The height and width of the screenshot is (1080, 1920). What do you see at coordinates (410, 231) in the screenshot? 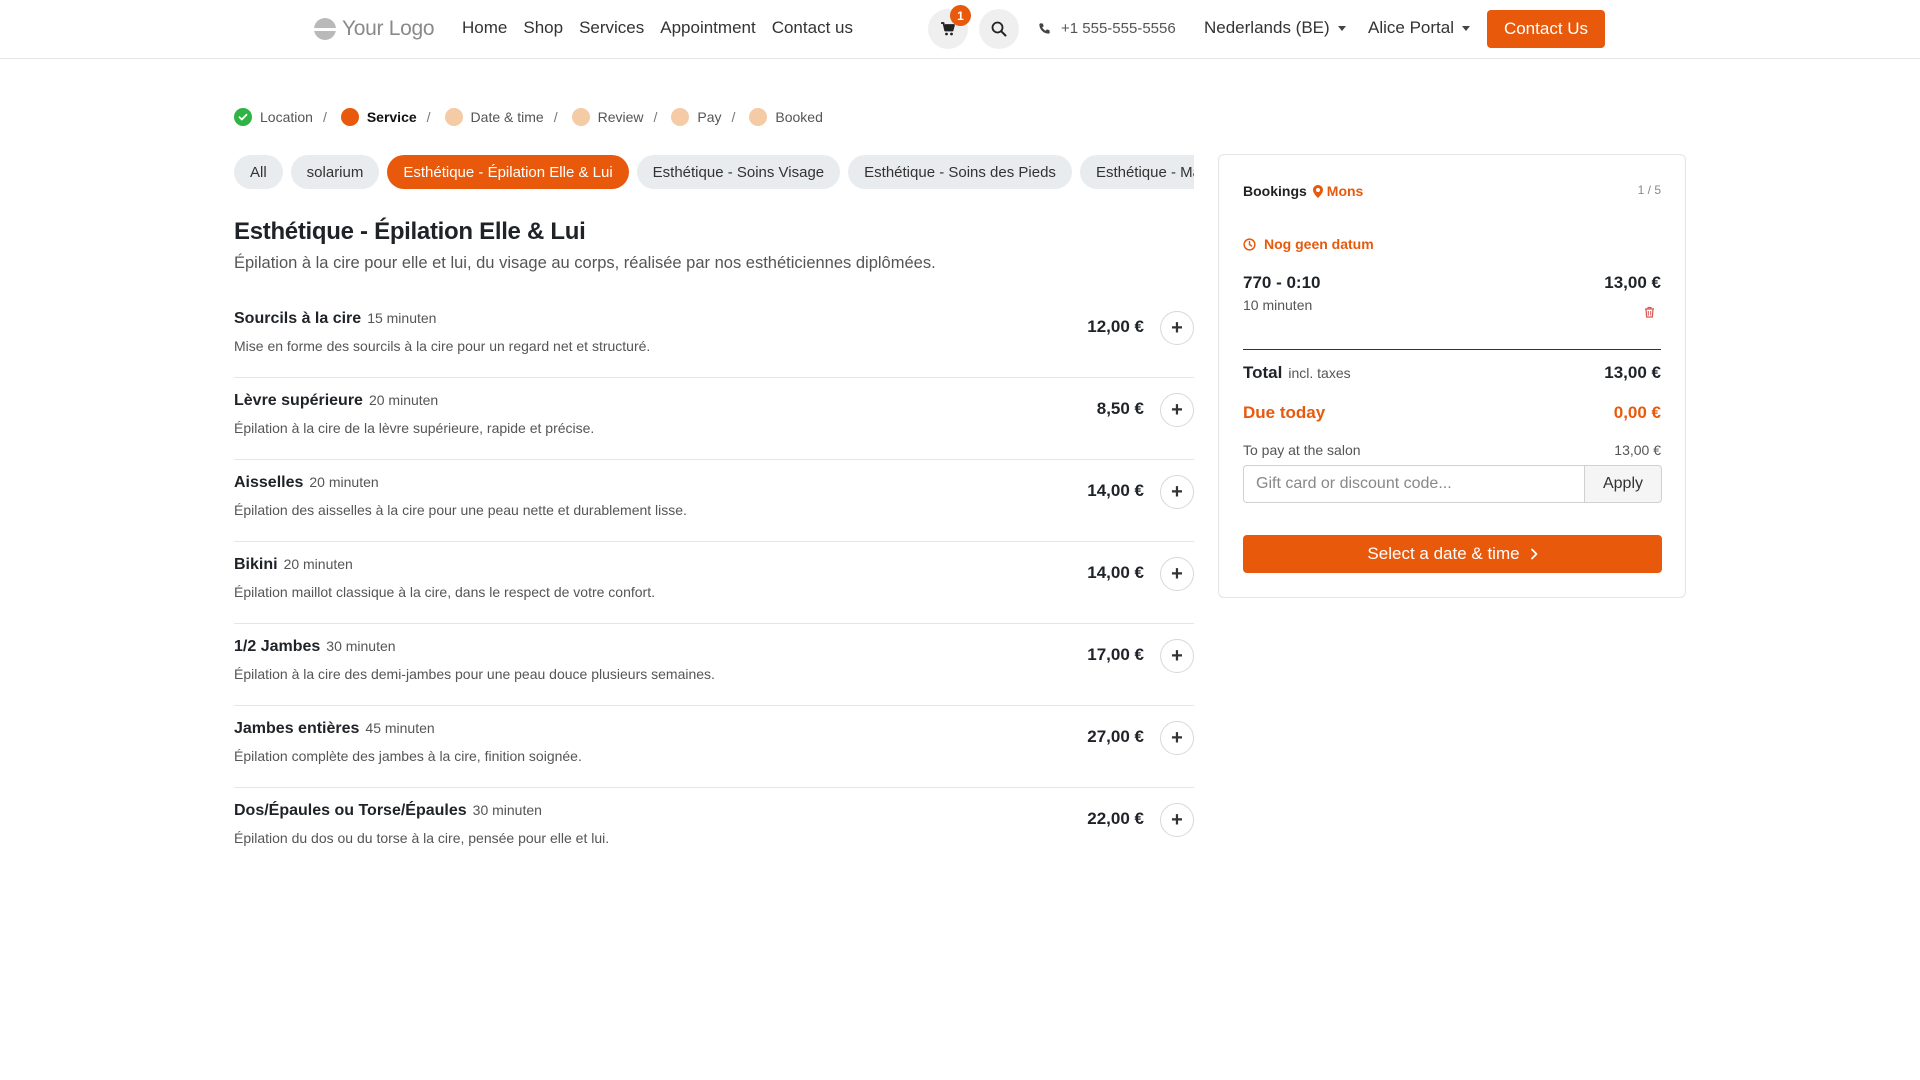
I see `category-title: Esthétique - Épilation Elle & Lui` at bounding box center [410, 231].